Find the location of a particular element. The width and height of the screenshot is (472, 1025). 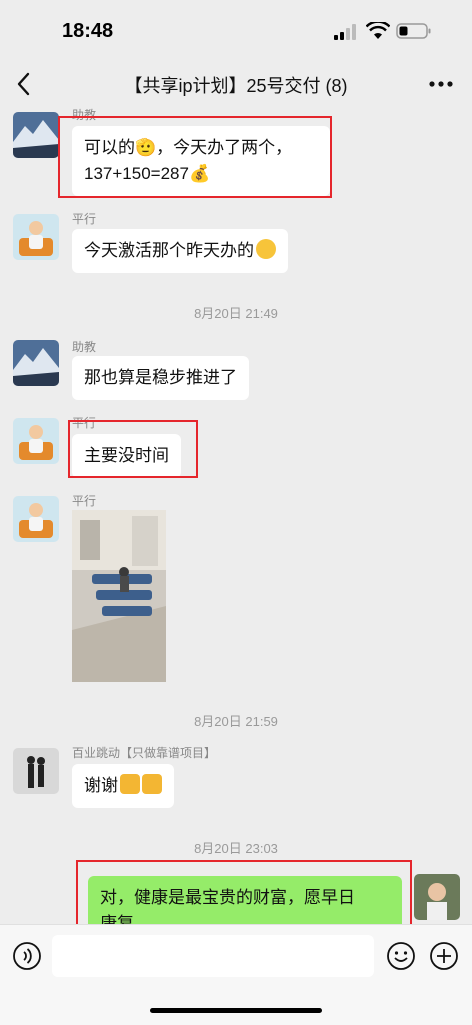

message-text: 那也算是稳步推进了 is located at coordinates (160, 377).